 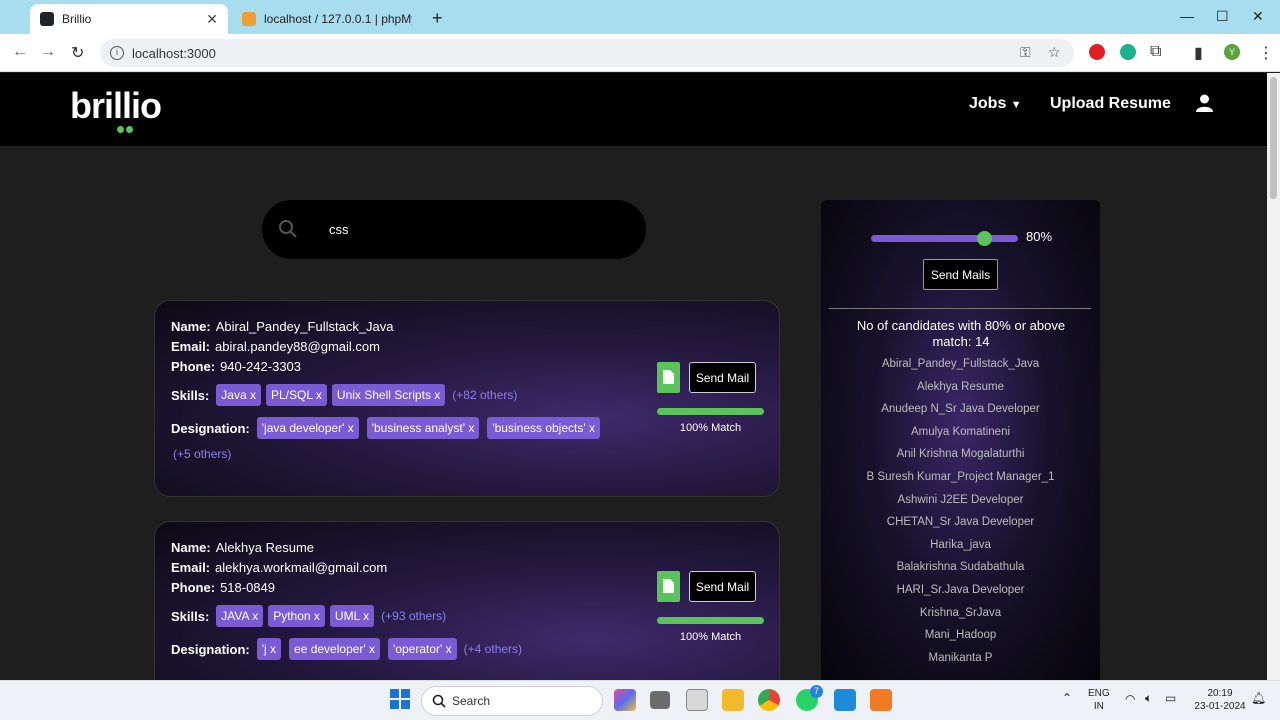 What do you see at coordinates (587, 53) in the screenshot?
I see `address-bar: i localhost:3000 ⚿ ☆` at bounding box center [587, 53].